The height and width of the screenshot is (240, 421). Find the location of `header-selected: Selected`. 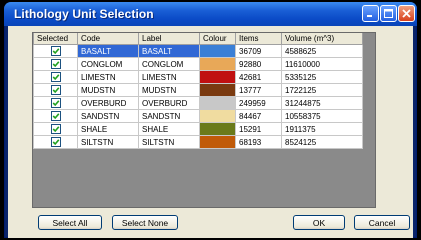

header-selected: Selected is located at coordinates (55, 39).